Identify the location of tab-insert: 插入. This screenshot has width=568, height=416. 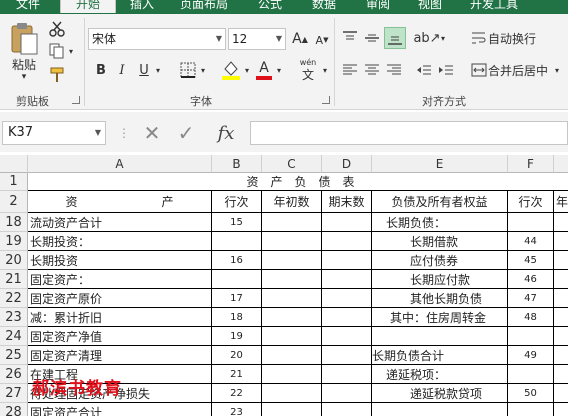
(142, 6).